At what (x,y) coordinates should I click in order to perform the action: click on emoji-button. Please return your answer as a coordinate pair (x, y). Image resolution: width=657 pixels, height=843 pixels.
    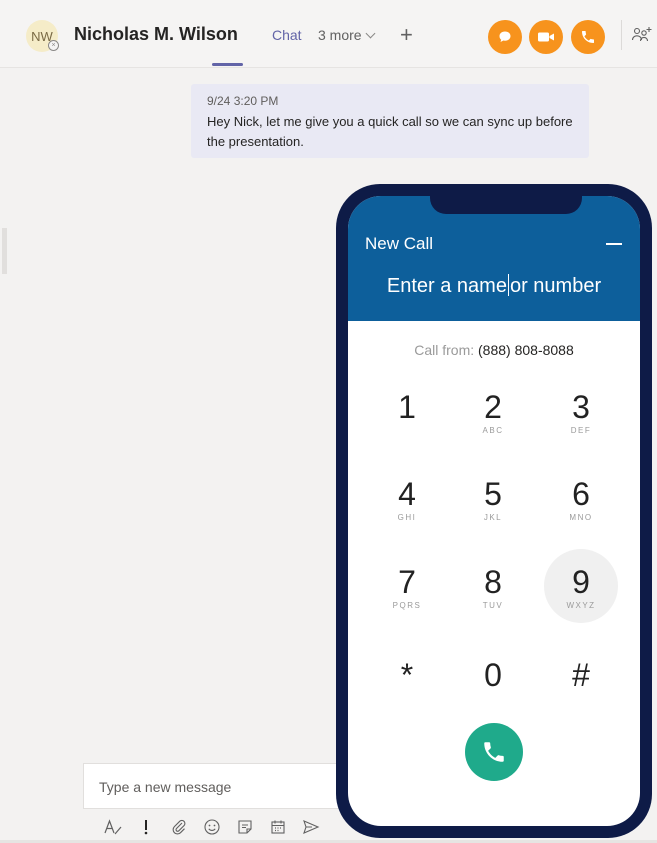
    Looking at the image, I should click on (211, 827).